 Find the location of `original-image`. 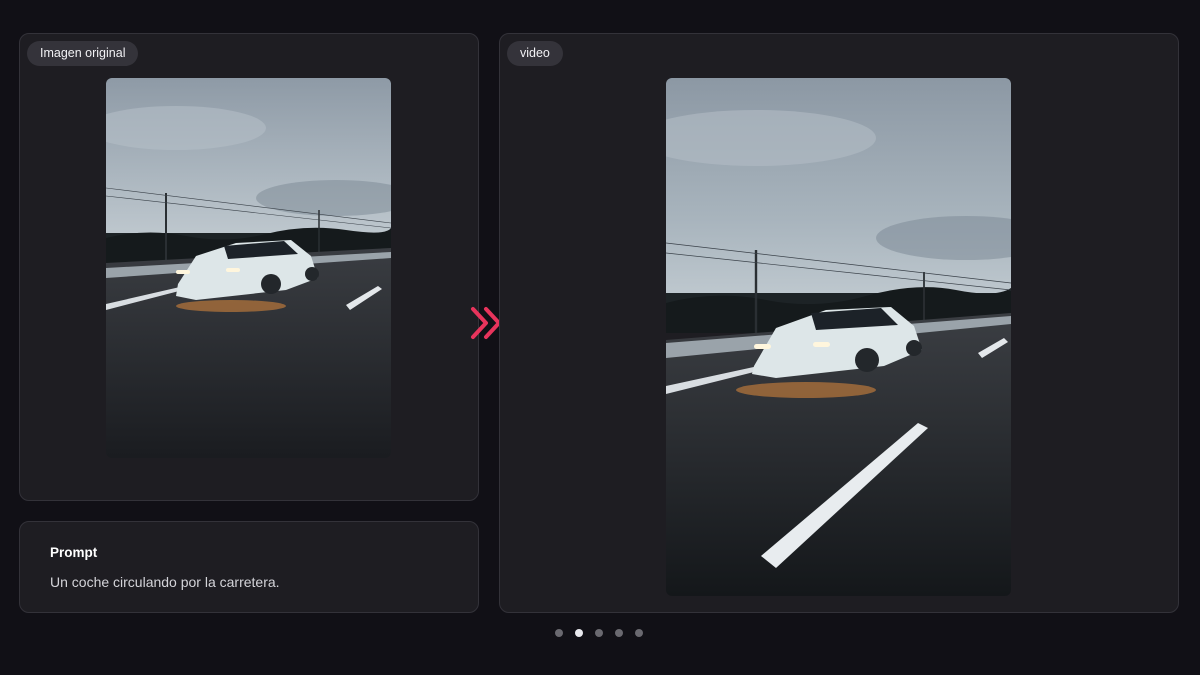

original-image is located at coordinates (248, 268).